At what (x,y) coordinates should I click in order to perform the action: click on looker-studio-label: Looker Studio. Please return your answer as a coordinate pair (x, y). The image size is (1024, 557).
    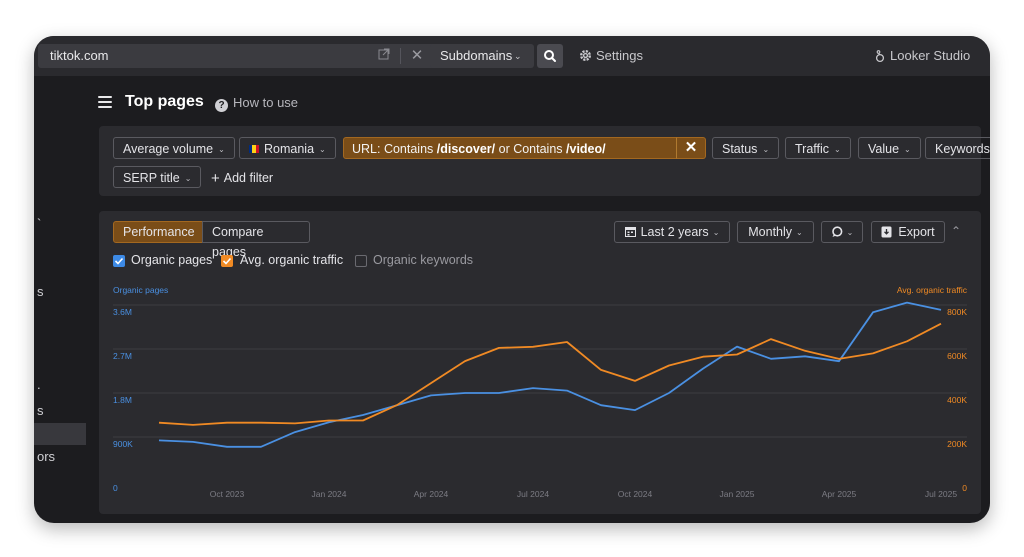
    Looking at the image, I should click on (930, 55).